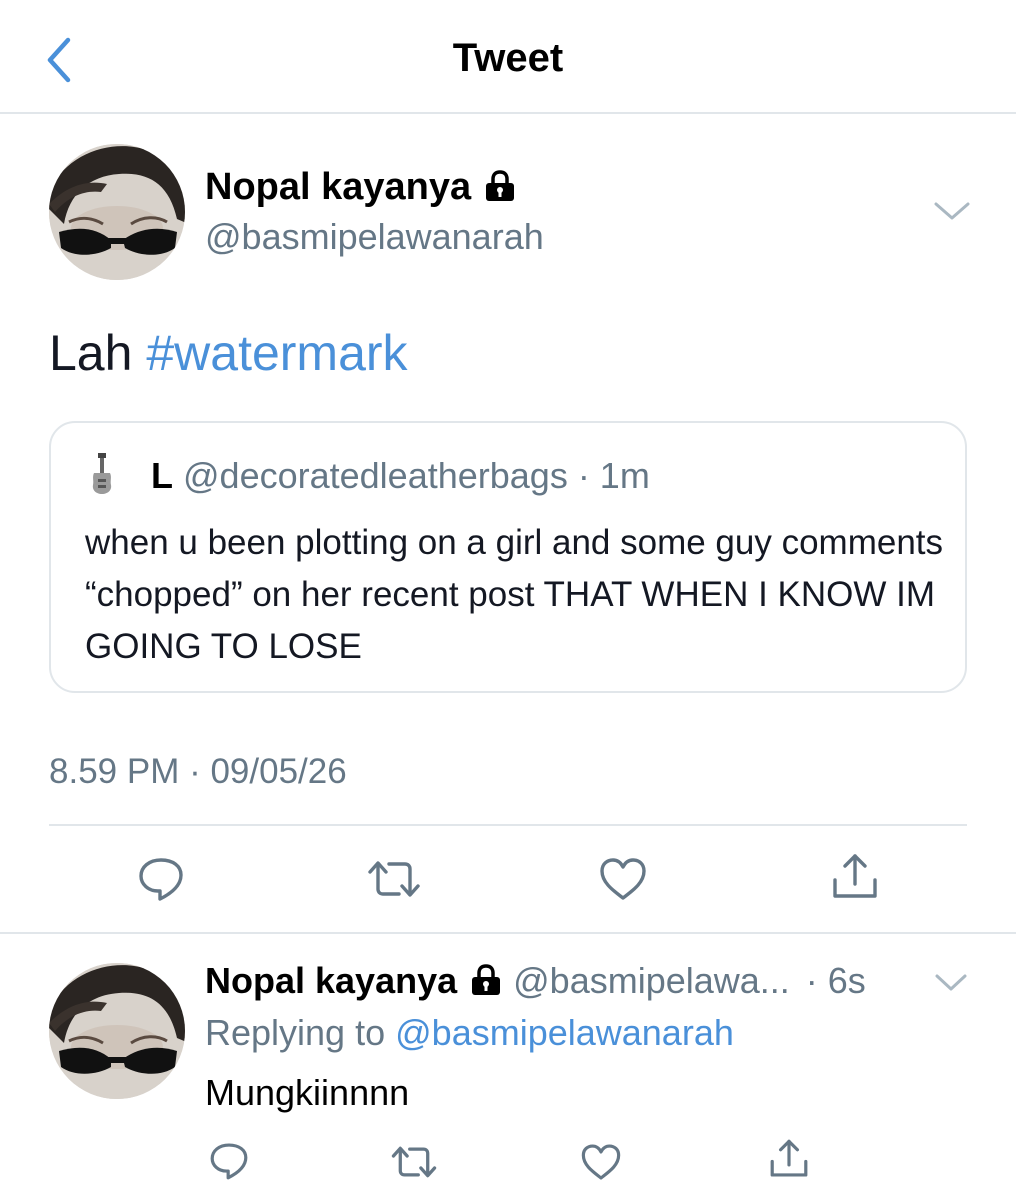  I want to click on tweet-options-button, so click(952, 211).